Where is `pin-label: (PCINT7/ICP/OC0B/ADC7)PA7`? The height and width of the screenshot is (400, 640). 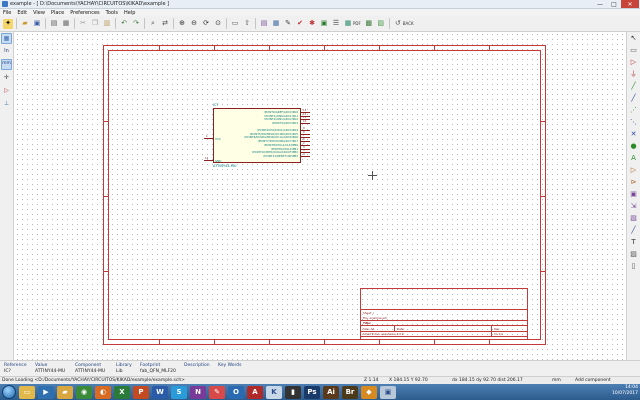 pin-label: (PCINT7/ICP/OC0B/ADC7)PA7 is located at coordinates (277, 140).